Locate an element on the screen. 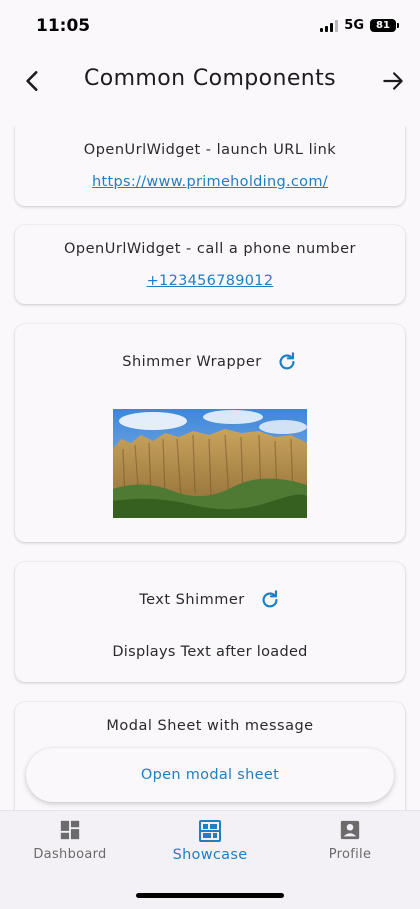 The height and width of the screenshot is (909, 420). open-modal-sheet-label: Open modal sheet is located at coordinates (210, 775).